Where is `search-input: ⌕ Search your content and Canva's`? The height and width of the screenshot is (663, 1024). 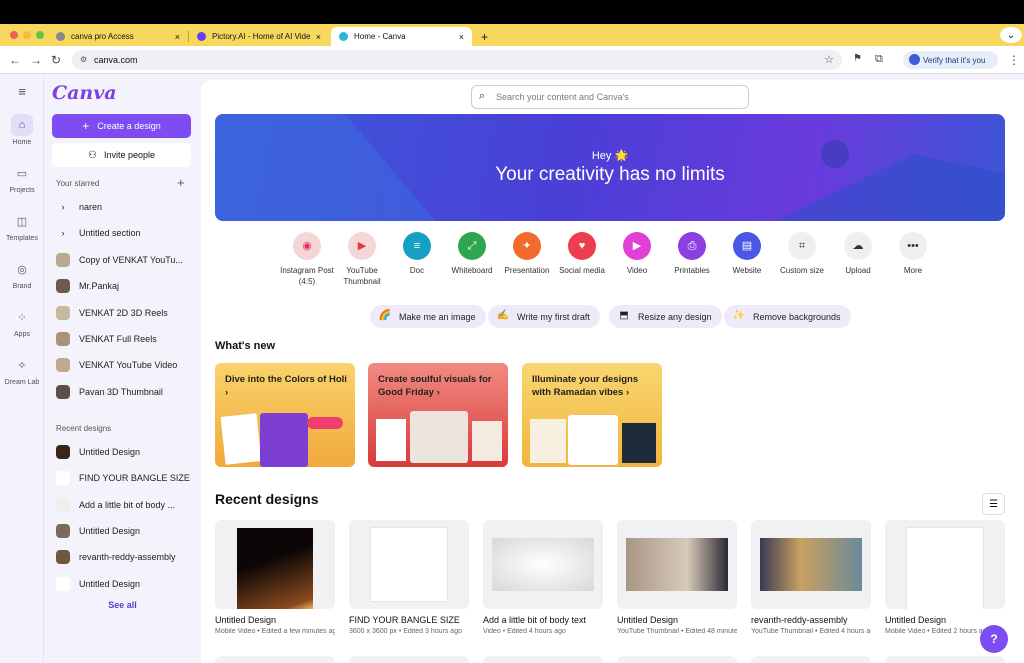
search-input: ⌕ Search your content and Canva's is located at coordinates (610, 97).